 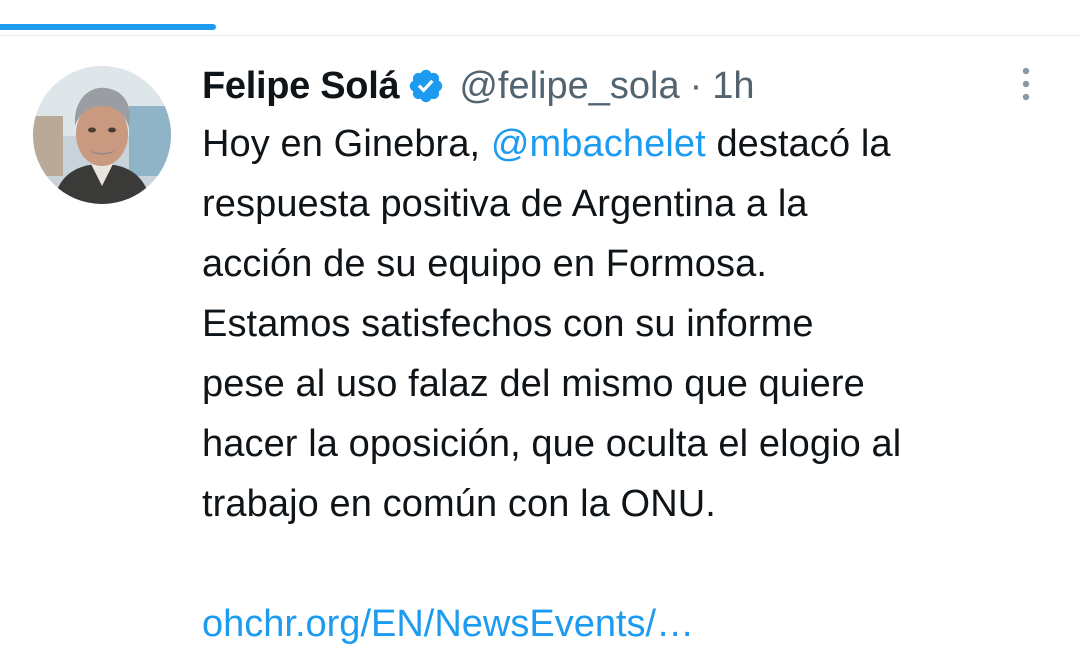 What do you see at coordinates (569, 86) in the screenshot?
I see `author-handle: @felipe_sola` at bounding box center [569, 86].